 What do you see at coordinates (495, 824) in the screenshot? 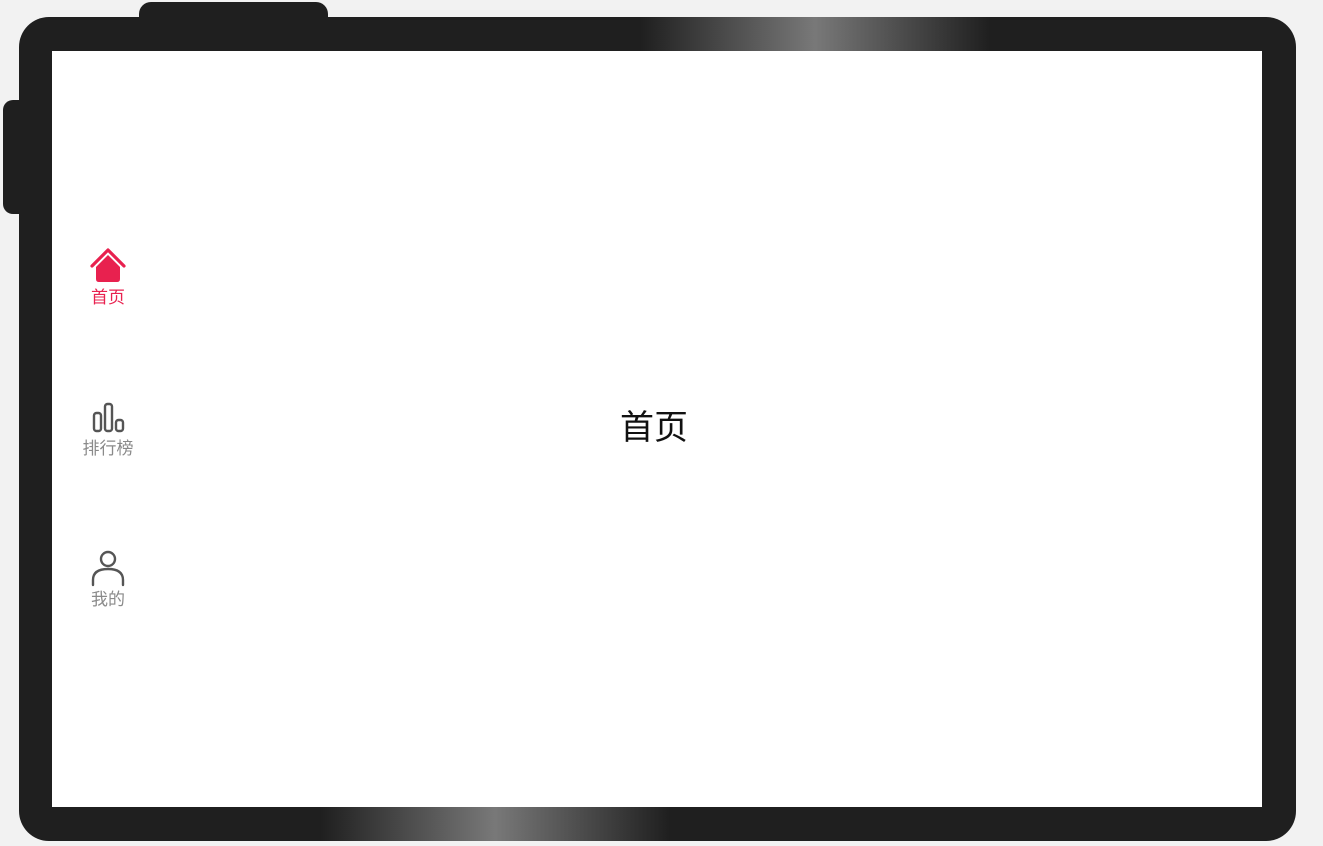
I see `frame-glare-bottom` at bounding box center [495, 824].